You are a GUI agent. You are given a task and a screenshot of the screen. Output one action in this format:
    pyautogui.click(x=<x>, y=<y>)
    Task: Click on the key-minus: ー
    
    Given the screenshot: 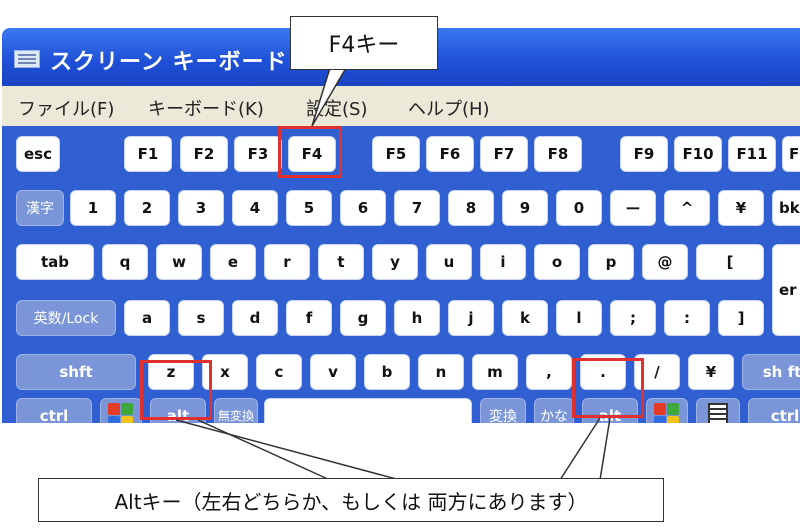 What is the action you would take?
    pyautogui.click(x=633, y=208)
    